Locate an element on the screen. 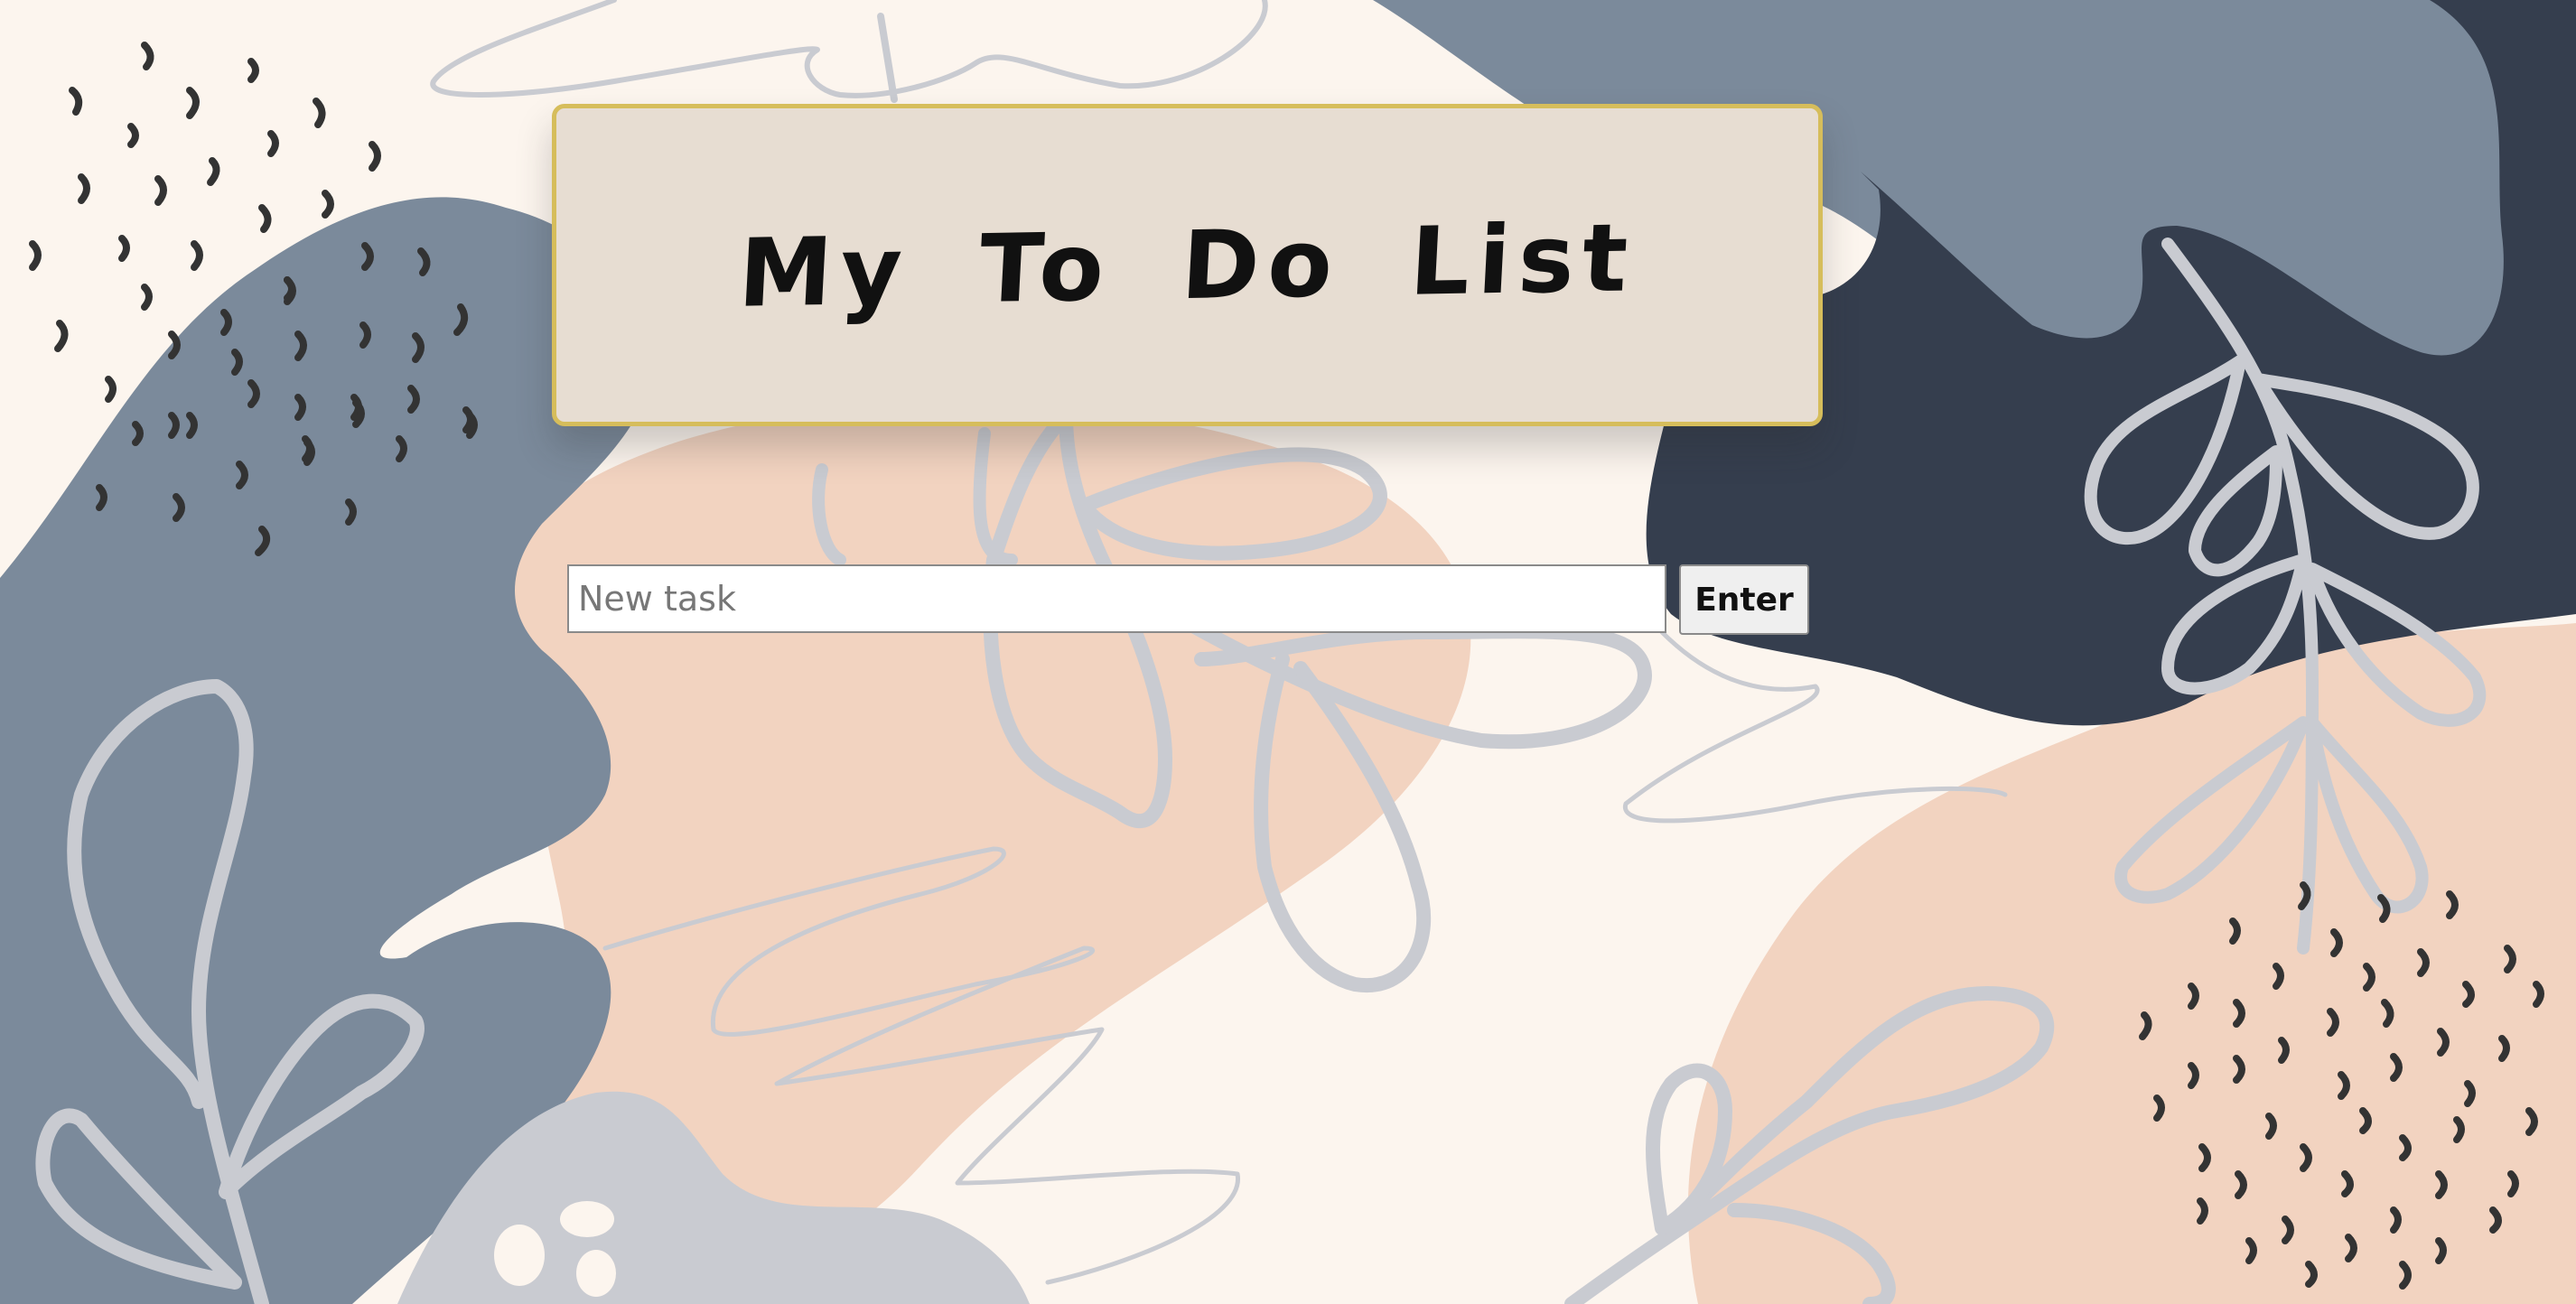  page-title: My To Do List is located at coordinates (1187, 265).